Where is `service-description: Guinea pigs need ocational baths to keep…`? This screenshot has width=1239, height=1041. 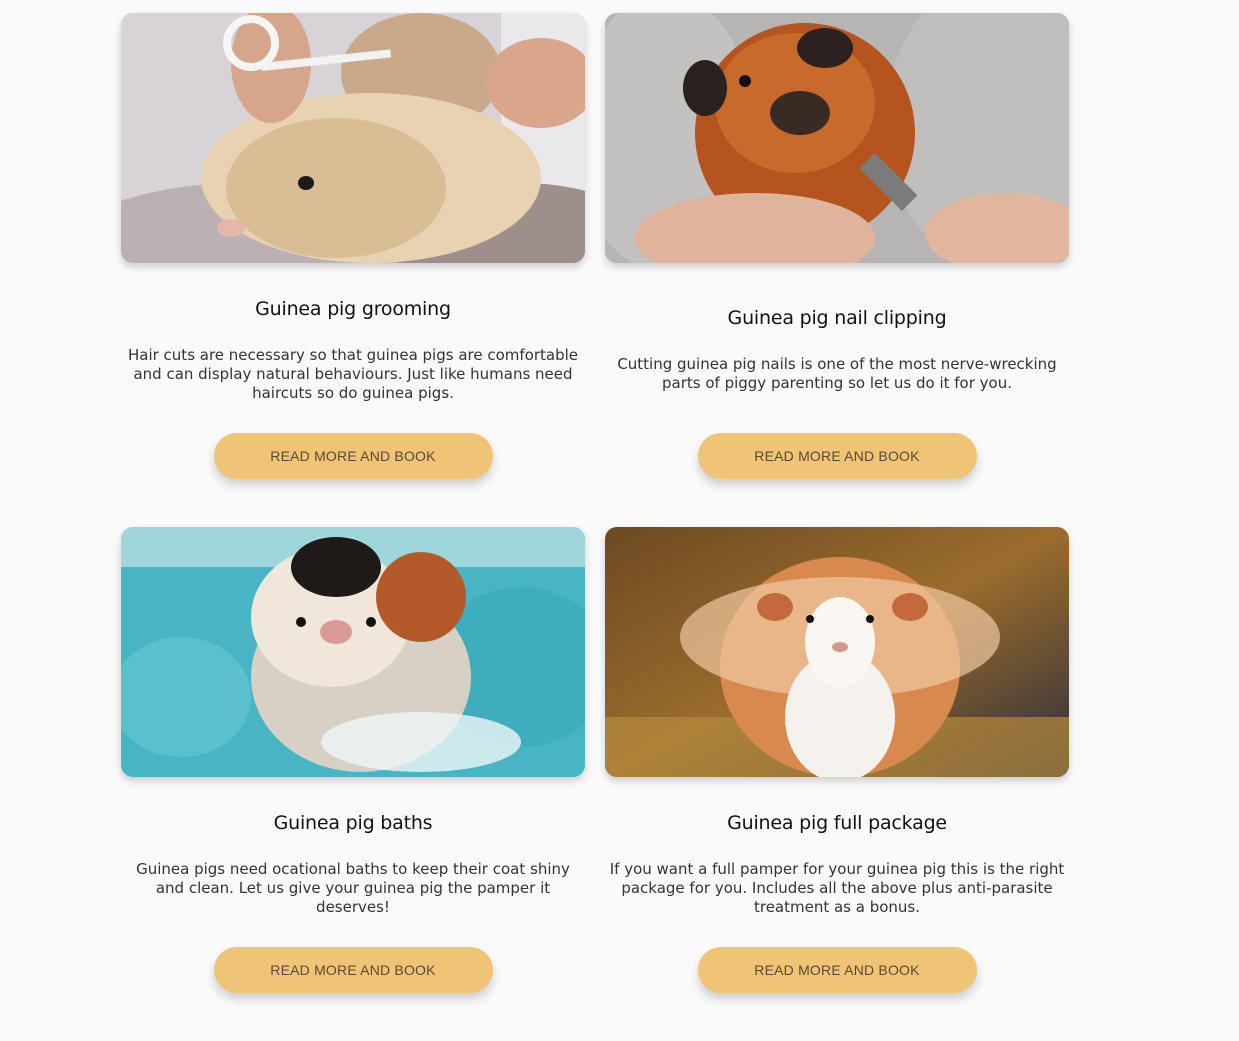 service-description: Guinea pigs need ocational baths to keep… is located at coordinates (353, 887).